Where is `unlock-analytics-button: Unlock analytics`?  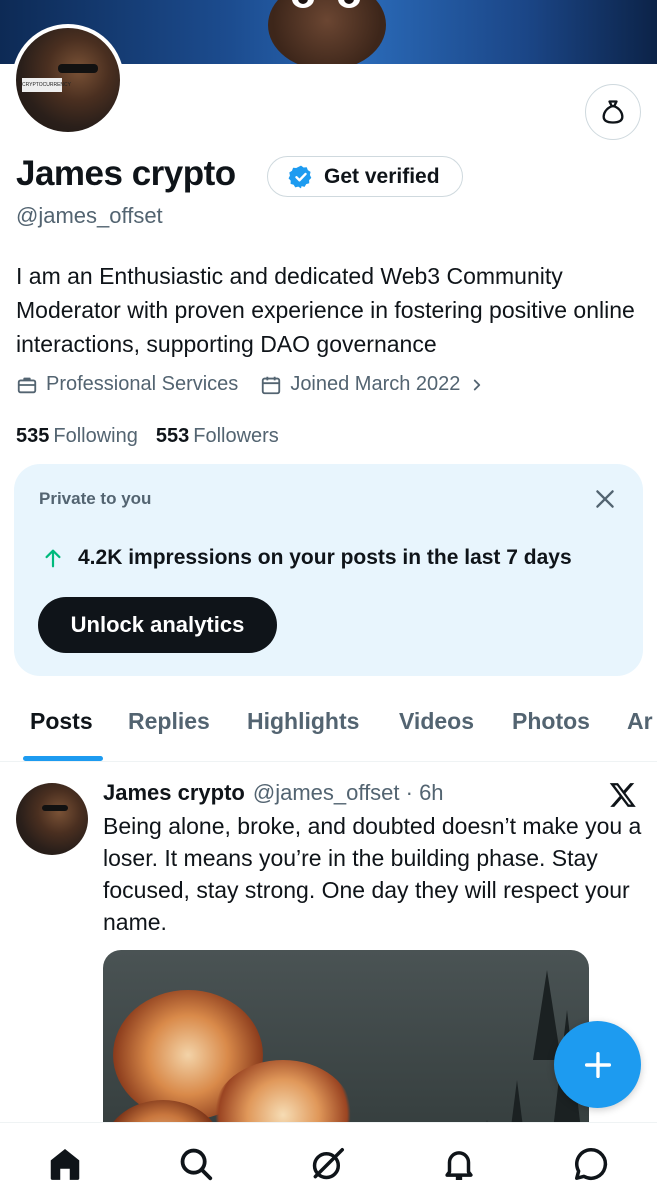
unlock-analytics-button: Unlock analytics is located at coordinates (157, 625).